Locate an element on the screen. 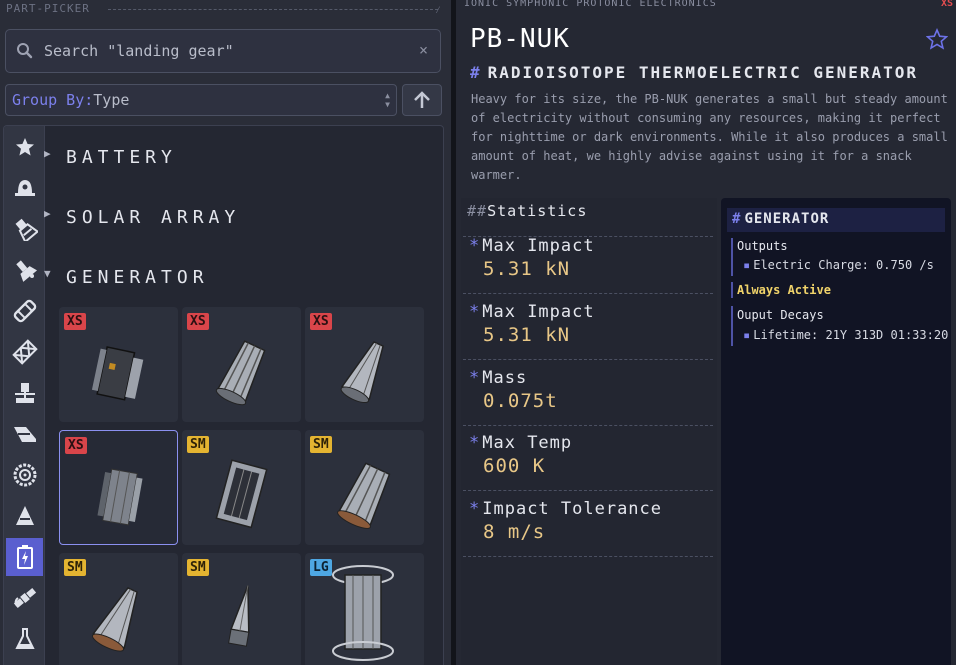 The height and width of the screenshot is (665, 956). clear-search-icon: × is located at coordinates (423, 50).